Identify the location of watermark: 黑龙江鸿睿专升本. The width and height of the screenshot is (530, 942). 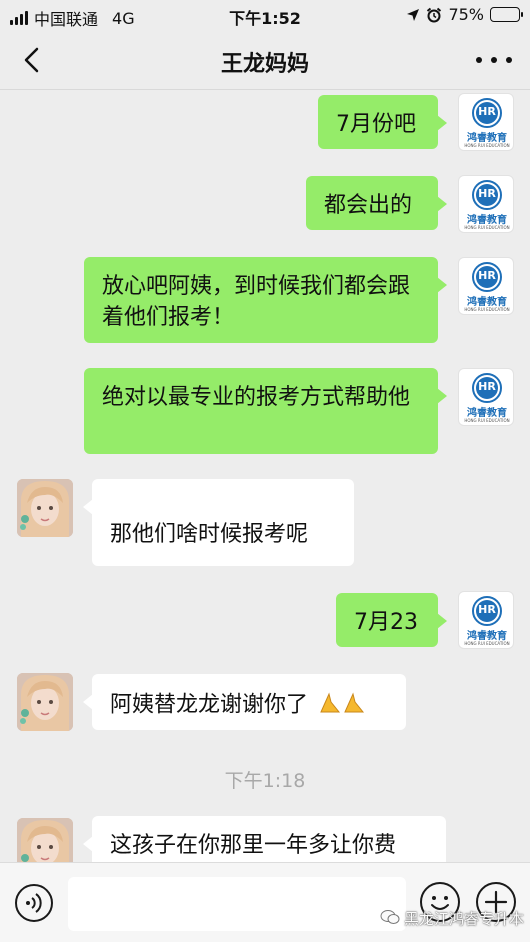
(452, 918).